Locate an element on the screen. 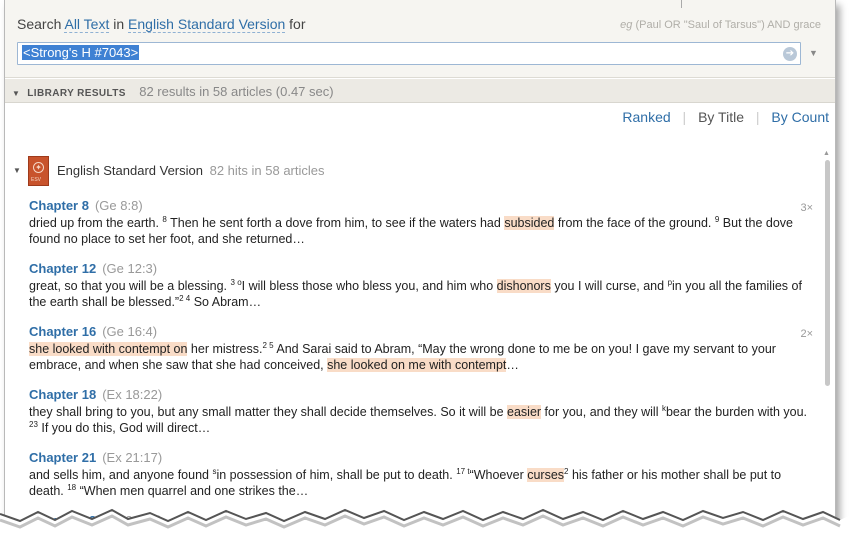 This screenshot has height=560, width=853. result-header: Chapter 21 (Ex 21:17) is located at coordinates (420, 458).